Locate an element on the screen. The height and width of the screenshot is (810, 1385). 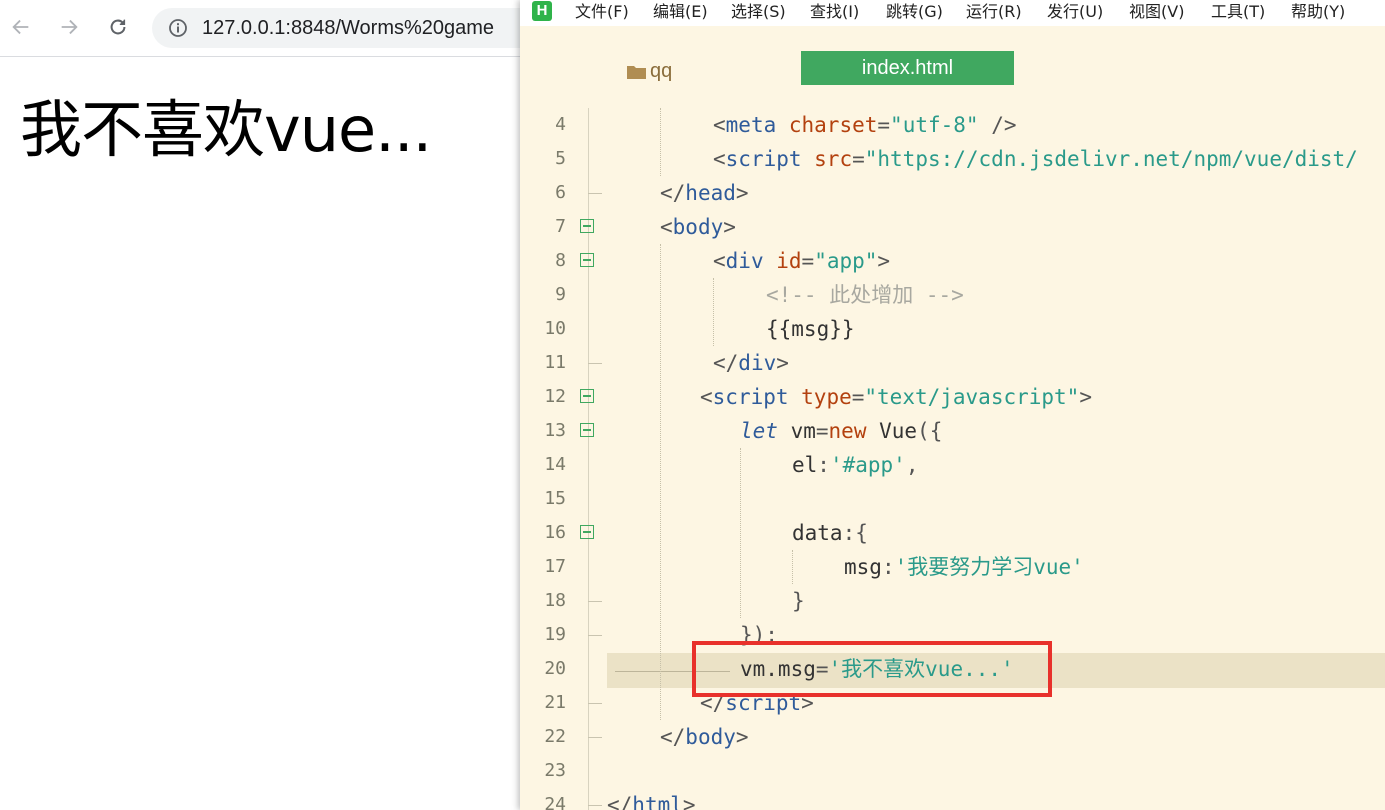
back-button is located at coordinates (21, 27).